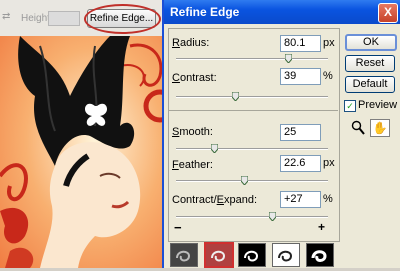 This screenshot has height=271, width=400. What do you see at coordinates (192, 165) in the screenshot?
I see `feather-label: Feather:` at bounding box center [192, 165].